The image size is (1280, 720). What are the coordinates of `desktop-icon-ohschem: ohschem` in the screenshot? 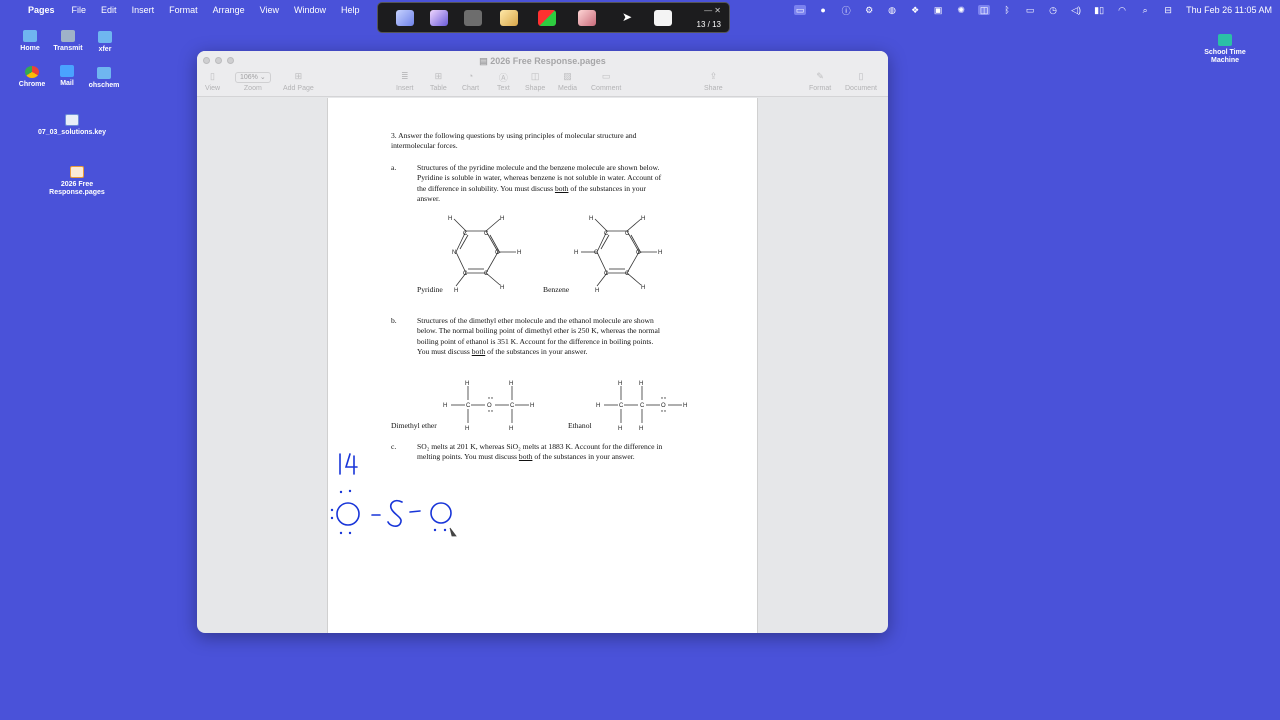 It's located at (104, 78).